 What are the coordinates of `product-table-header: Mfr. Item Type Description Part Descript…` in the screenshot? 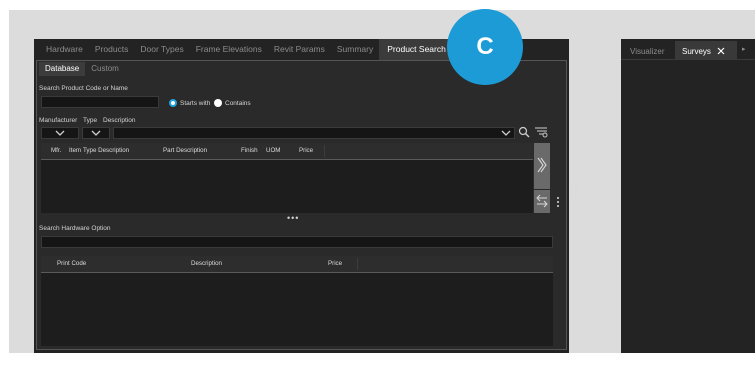 It's located at (287, 151).